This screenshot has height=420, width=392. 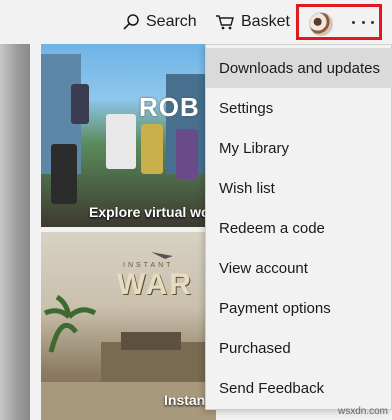 What do you see at coordinates (362, 411) in the screenshot?
I see `watermark: wsxdn.com` at bounding box center [362, 411].